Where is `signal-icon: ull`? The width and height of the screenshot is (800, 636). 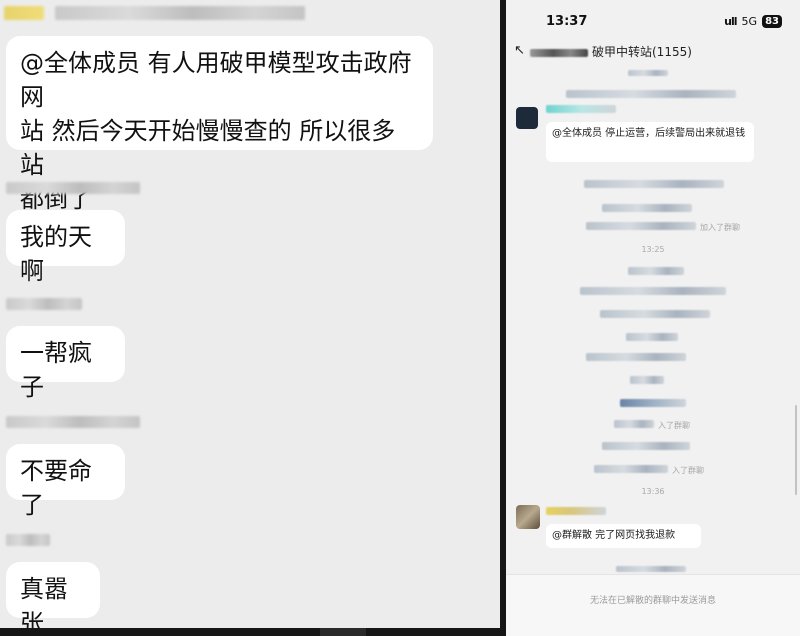 signal-icon: ull is located at coordinates (730, 21).